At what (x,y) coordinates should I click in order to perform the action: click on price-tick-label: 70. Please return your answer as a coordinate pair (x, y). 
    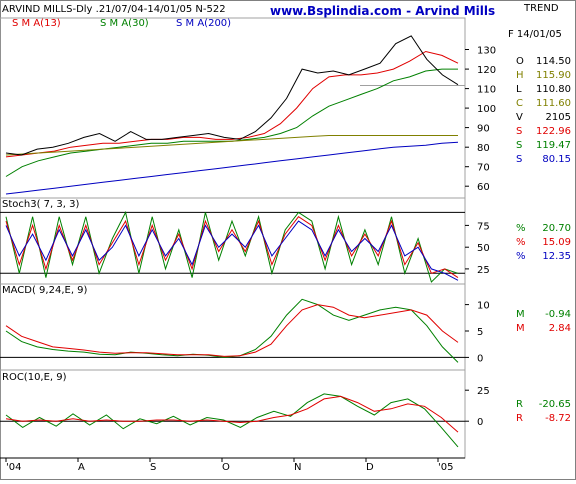
    Looking at the image, I should click on (483, 168).